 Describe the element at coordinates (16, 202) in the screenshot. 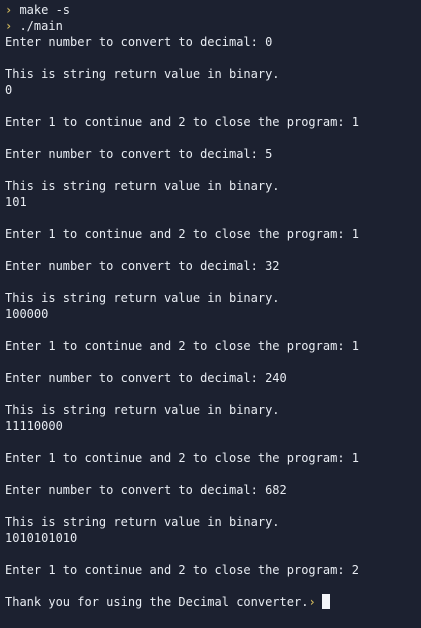

I see `line-text: 101` at that location.